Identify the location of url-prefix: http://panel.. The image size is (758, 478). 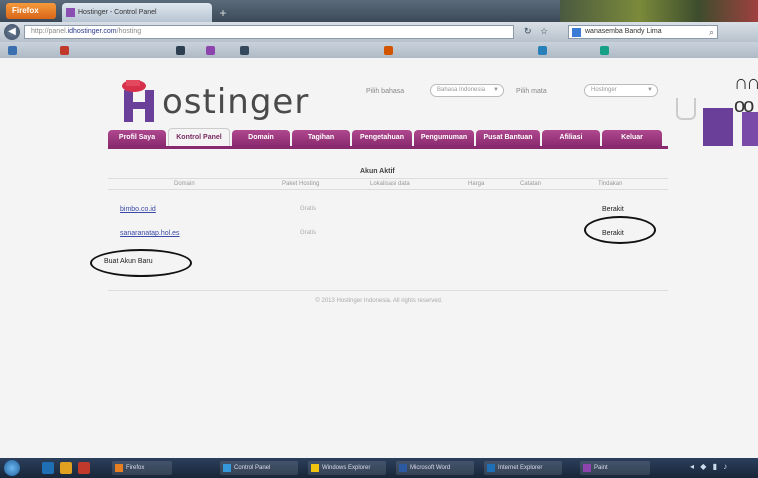
(49, 31).